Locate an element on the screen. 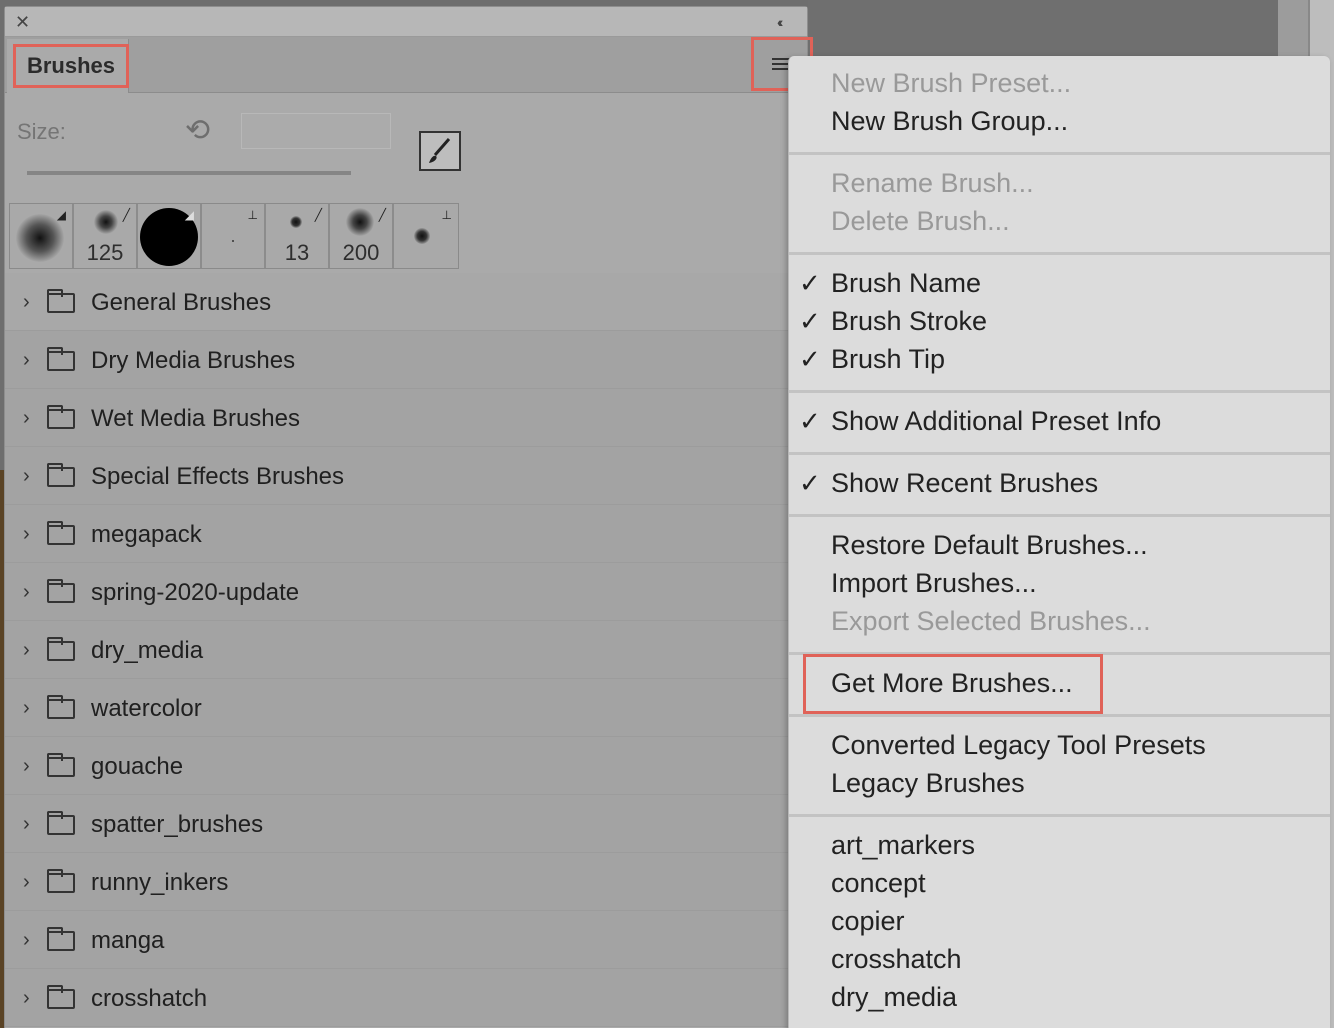 This screenshot has height=1028, width=1334. close-icon: ✕ is located at coordinates (22, 22).